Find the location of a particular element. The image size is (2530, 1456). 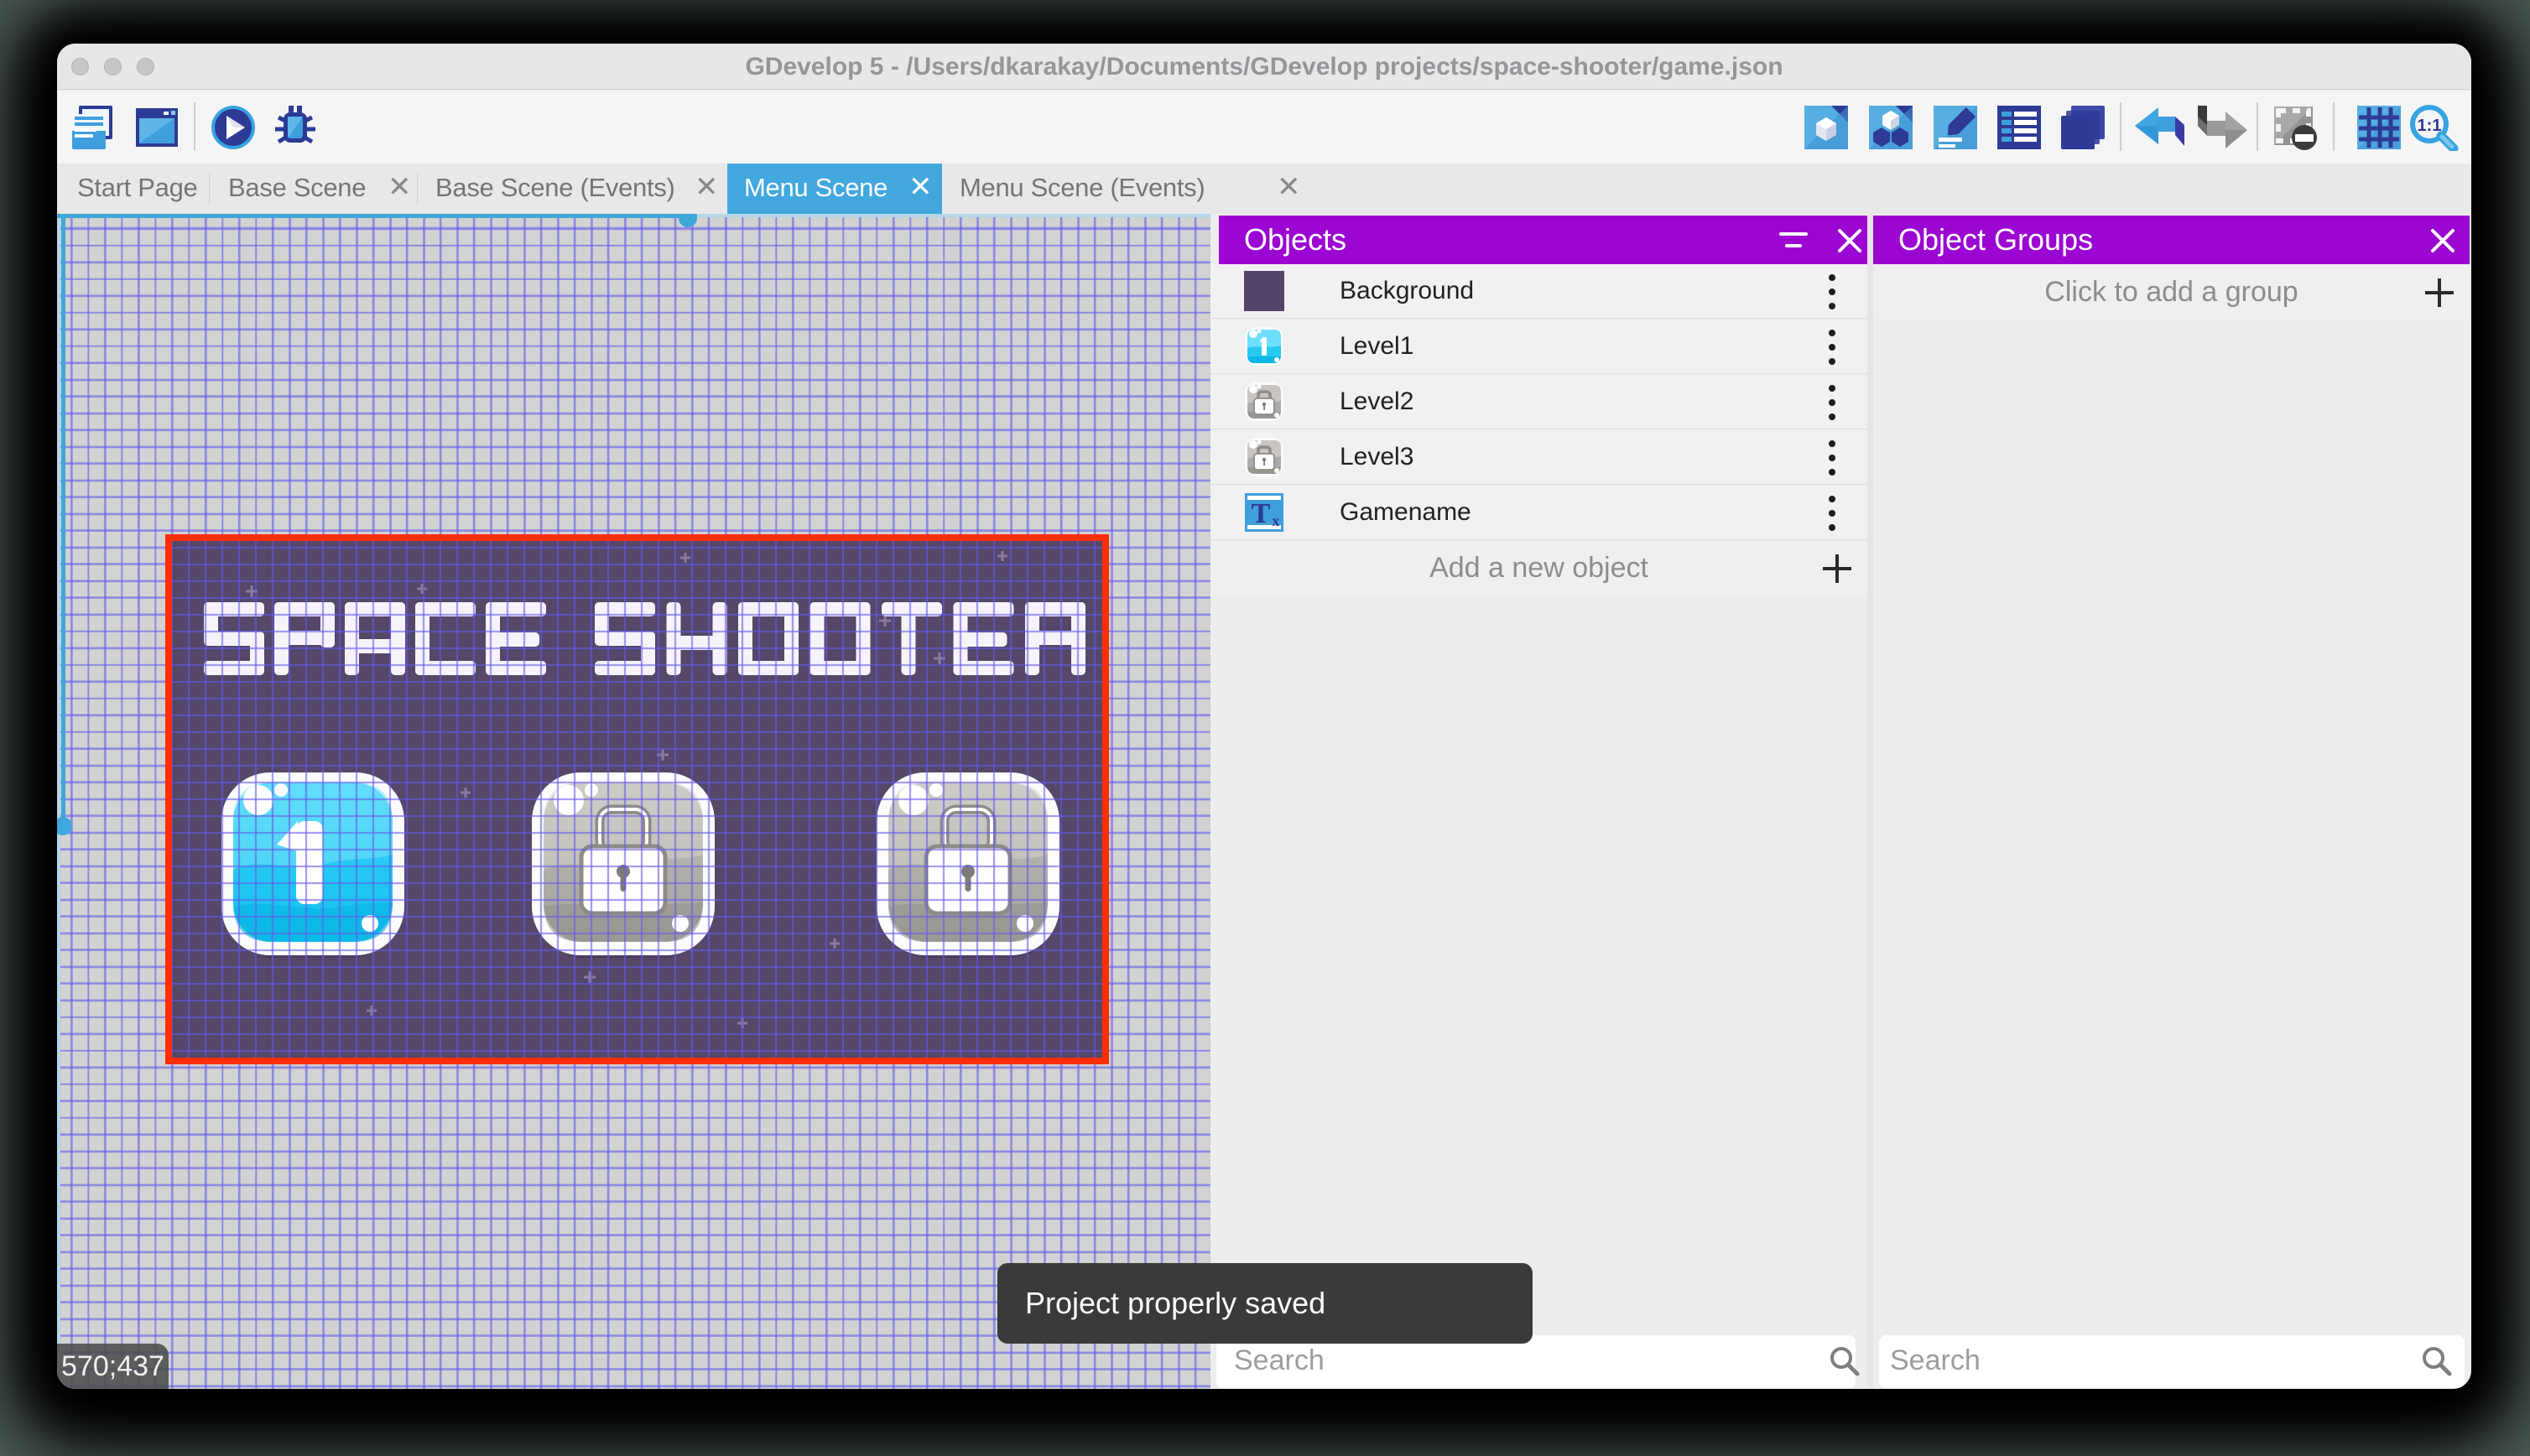

svg-text: x is located at coordinates (1276, 520).